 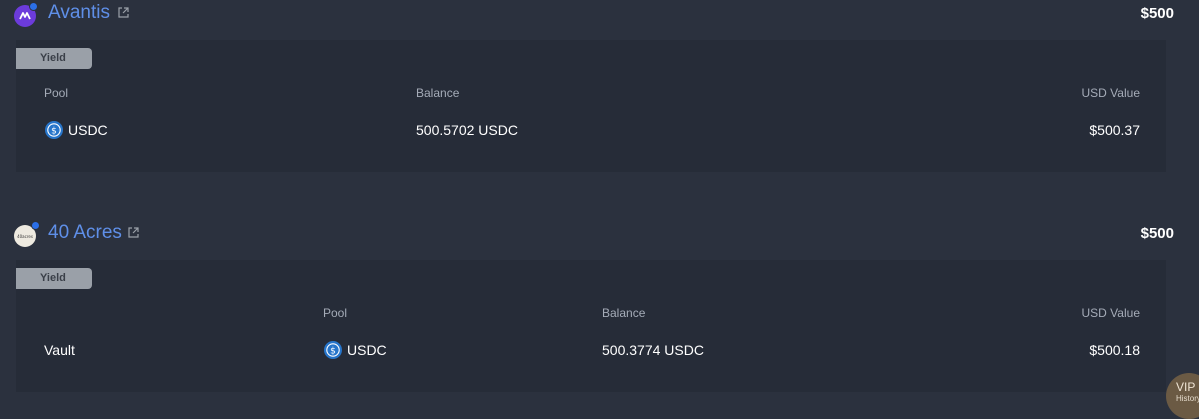 I want to click on vip-label: VIP, so click(x=1186, y=387).